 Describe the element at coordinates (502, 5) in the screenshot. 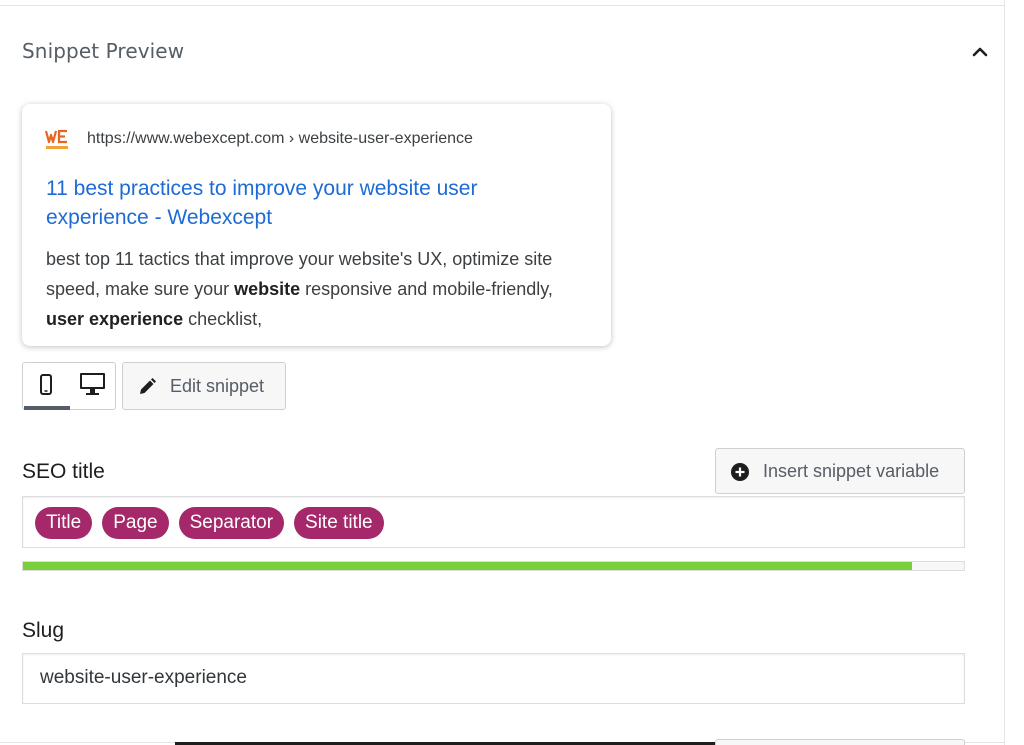

I see `top-divider` at that location.